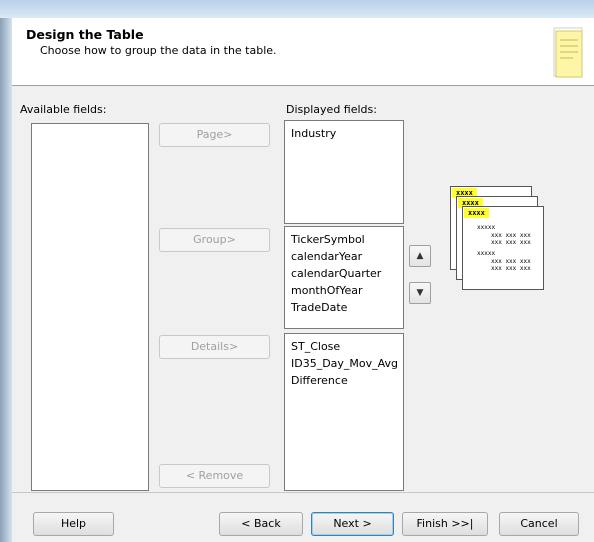 The height and width of the screenshot is (542, 594). What do you see at coordinates (344, 239) in the screenshot?
I see `list-item: TickerSymbol` at bounding box center [344, 239].